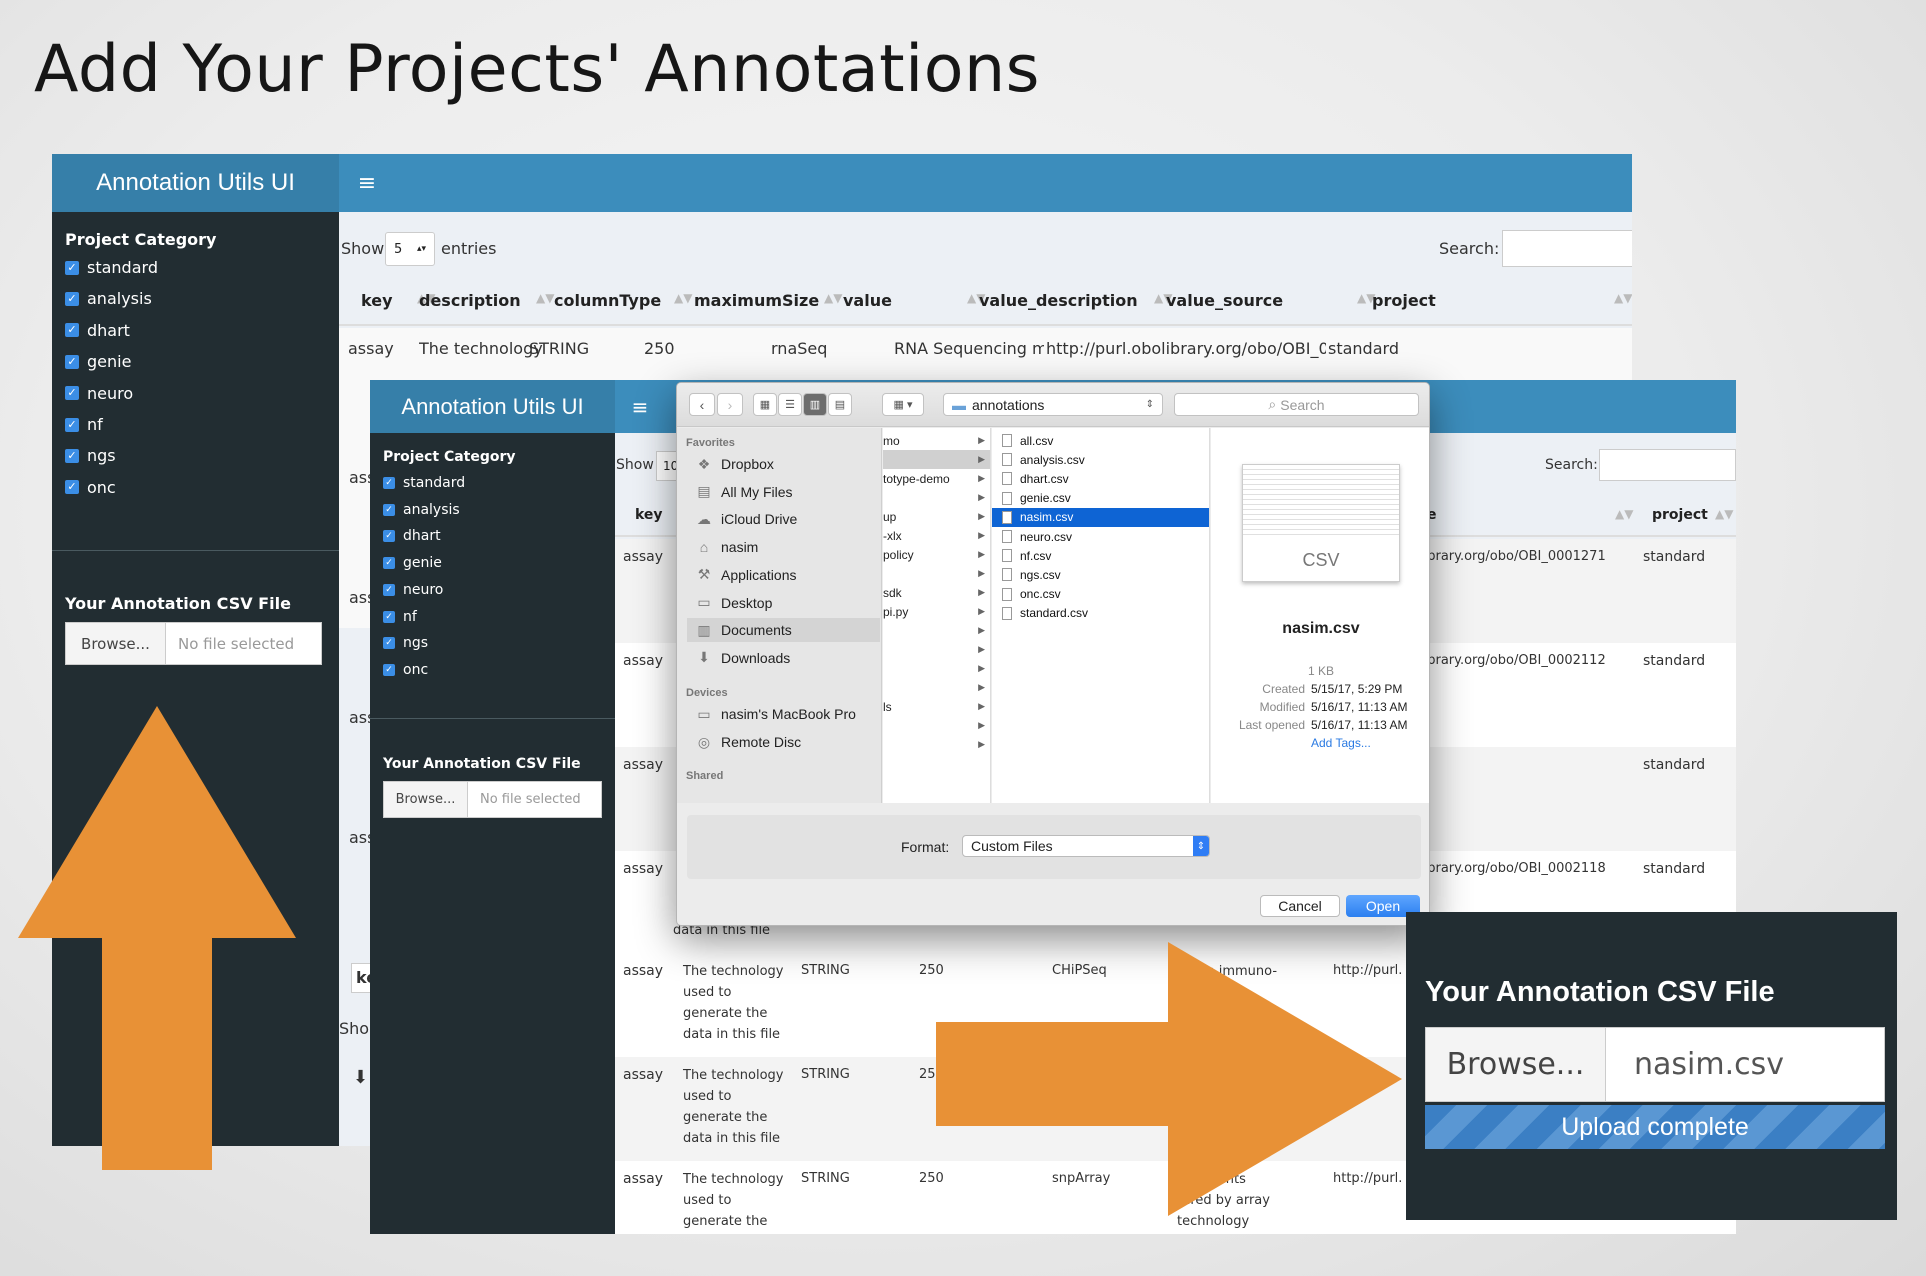 This screenshot has height=1276, width=1926. Describe the element at coordinates (1053, 404) in the screenshot. I see `path-popup: ▬ annotations ⇕` at that location.